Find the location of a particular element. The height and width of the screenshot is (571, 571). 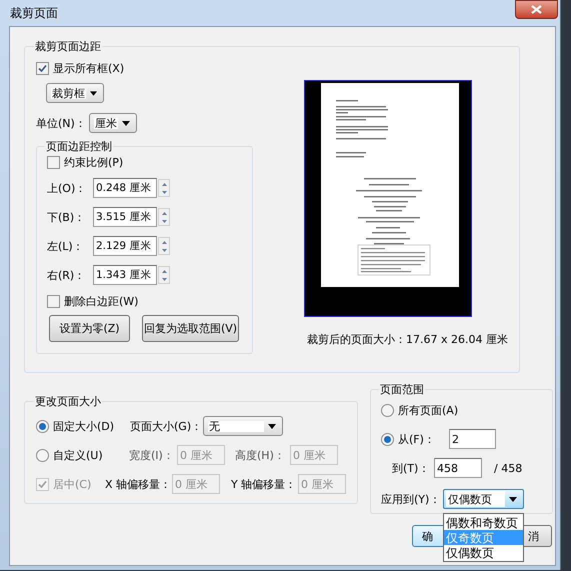

field-label: 下(B)： is located at coordinates (66, 217).